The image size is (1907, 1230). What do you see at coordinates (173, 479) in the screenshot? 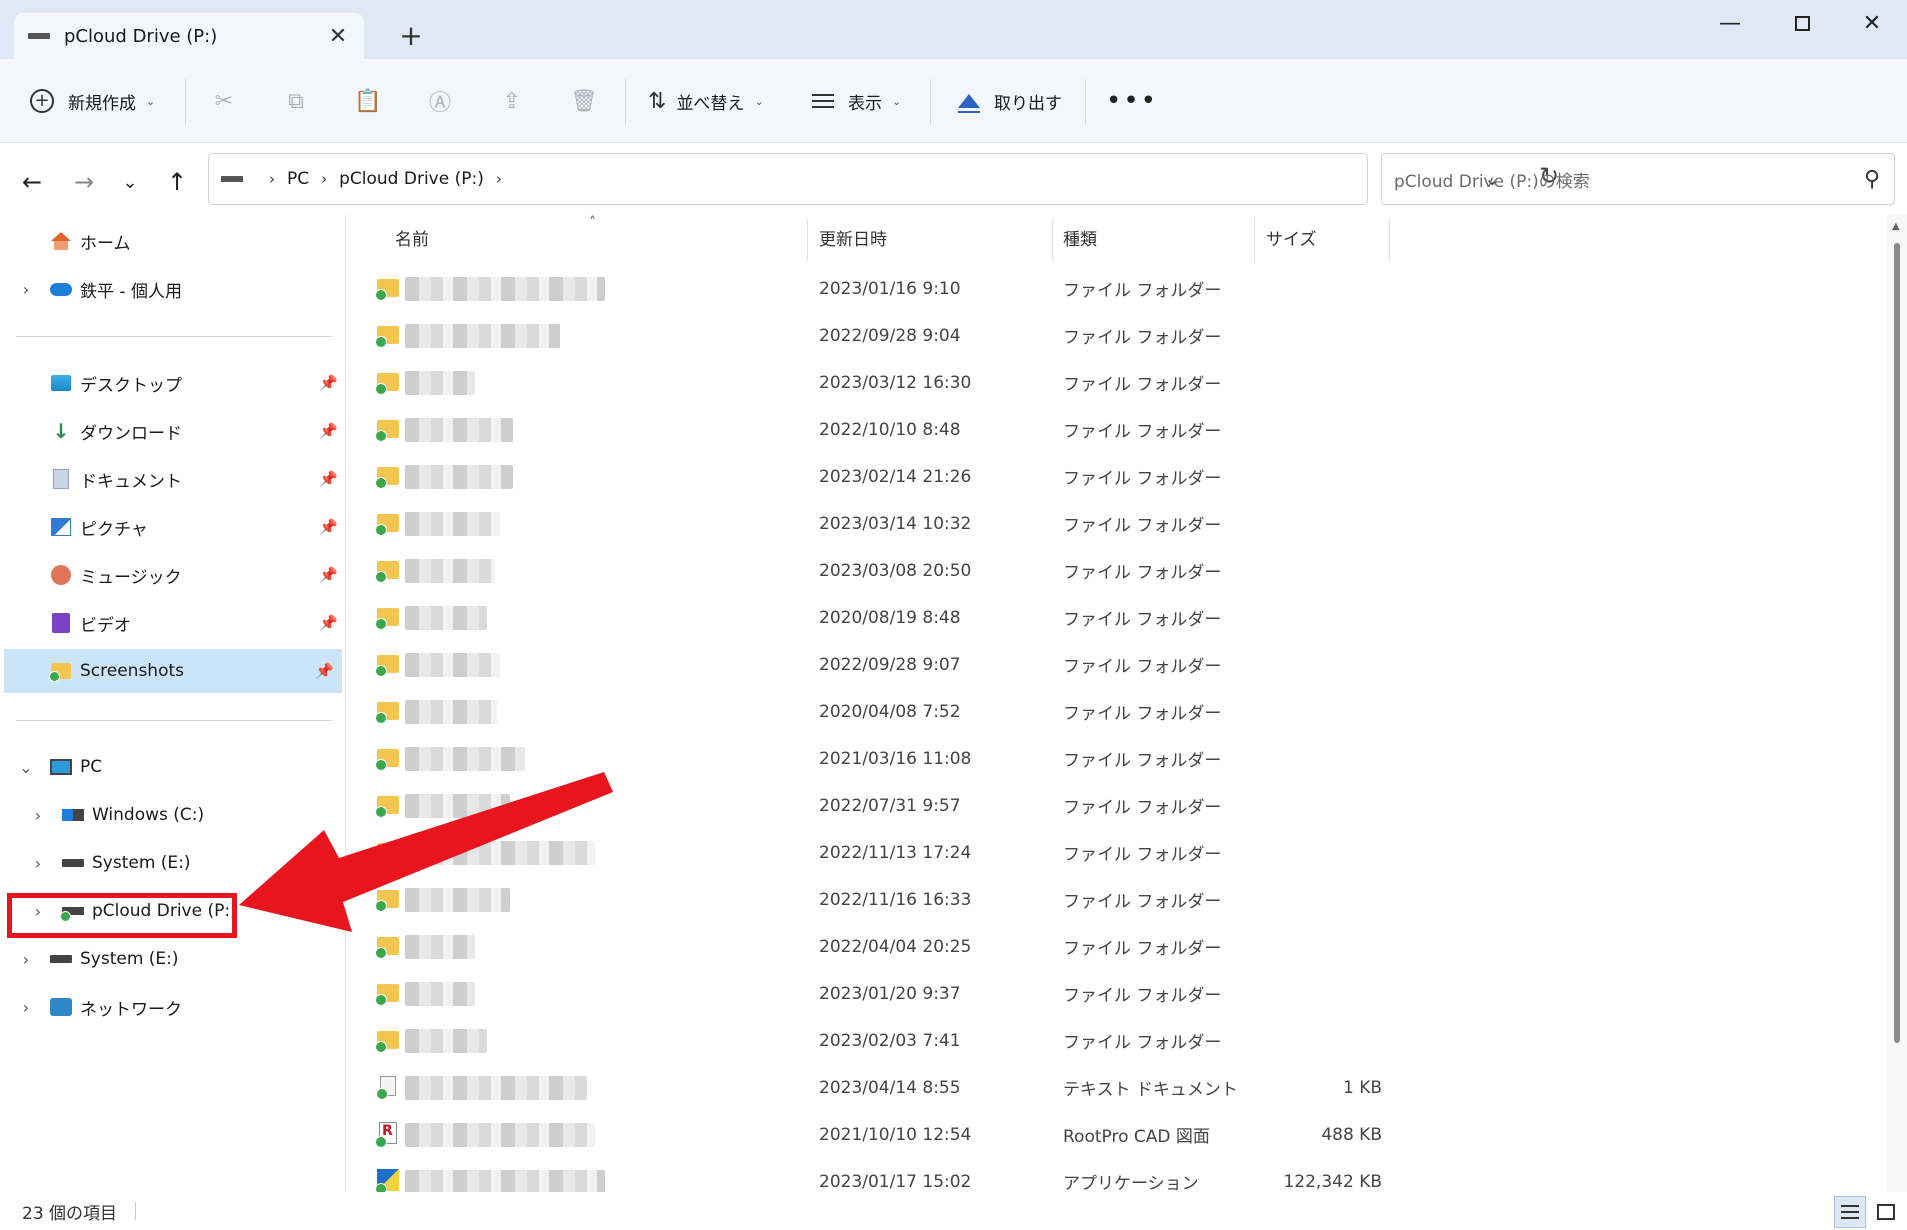
I see `sidebar-item-documents: ドキュメント 📌` at bounding box center [173, 479].